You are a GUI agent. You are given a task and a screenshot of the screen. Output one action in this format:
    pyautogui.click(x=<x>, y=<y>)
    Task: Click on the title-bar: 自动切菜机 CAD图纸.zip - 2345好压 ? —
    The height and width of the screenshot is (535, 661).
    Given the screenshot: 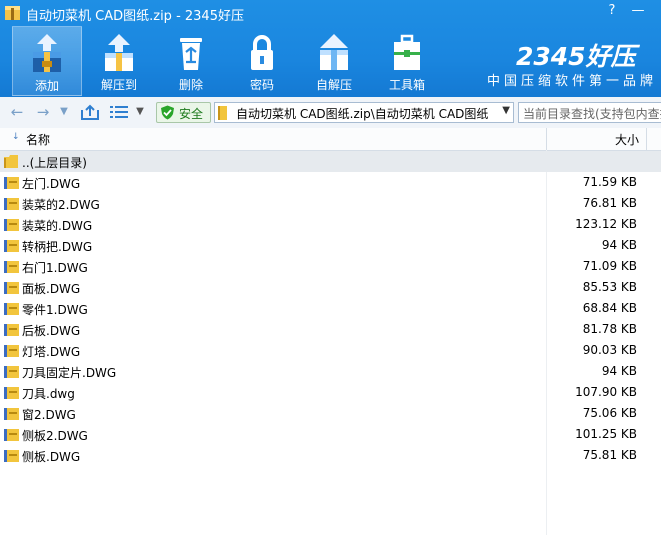 What is the action you would take?
    pyautogui.click(x=330, y=13)
    